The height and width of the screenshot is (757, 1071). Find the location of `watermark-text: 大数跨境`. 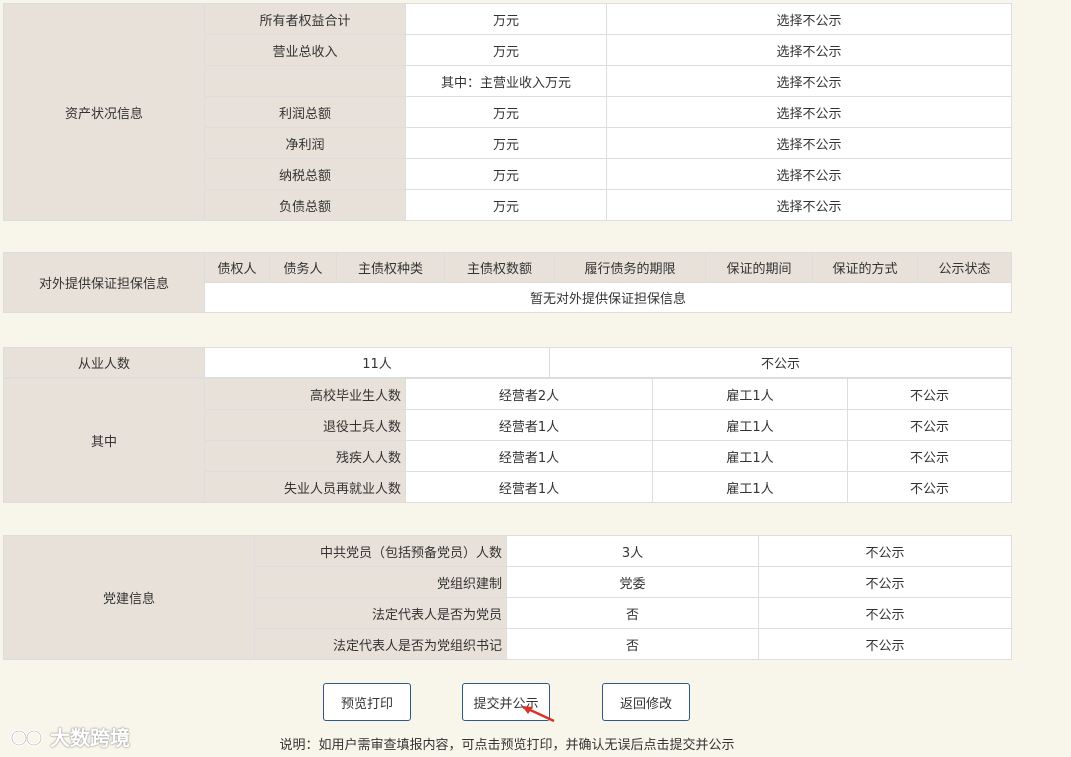

watermark-text: 大数跨境 is located at coordinates (90, 738).